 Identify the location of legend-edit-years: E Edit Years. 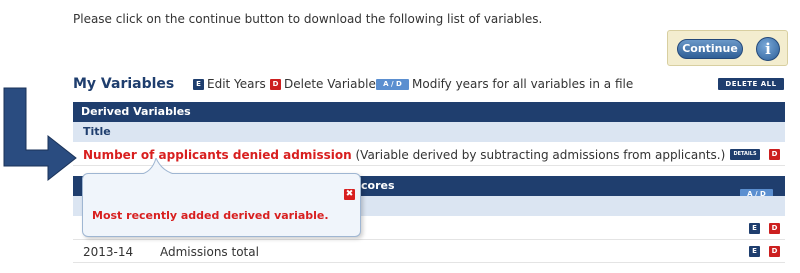
(229, 84).